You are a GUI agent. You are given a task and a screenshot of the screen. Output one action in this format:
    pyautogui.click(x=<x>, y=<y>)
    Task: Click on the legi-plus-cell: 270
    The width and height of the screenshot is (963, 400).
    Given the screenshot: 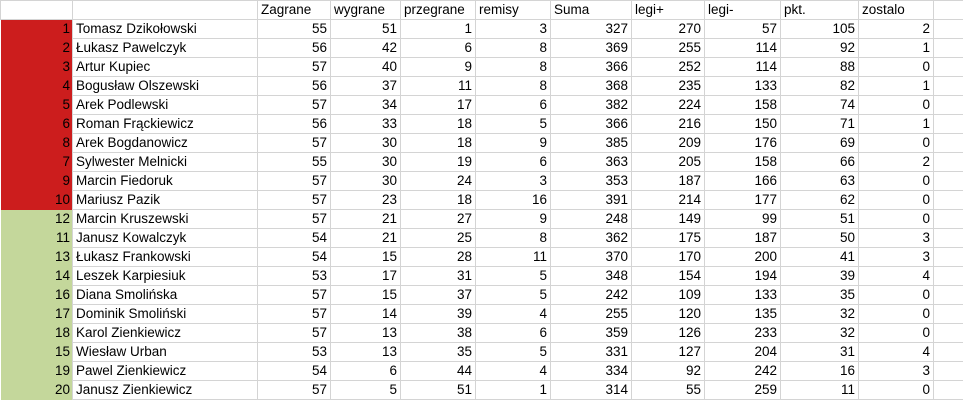 What is the action you would take?
    pyautogui.click(x=668, y=29)
    